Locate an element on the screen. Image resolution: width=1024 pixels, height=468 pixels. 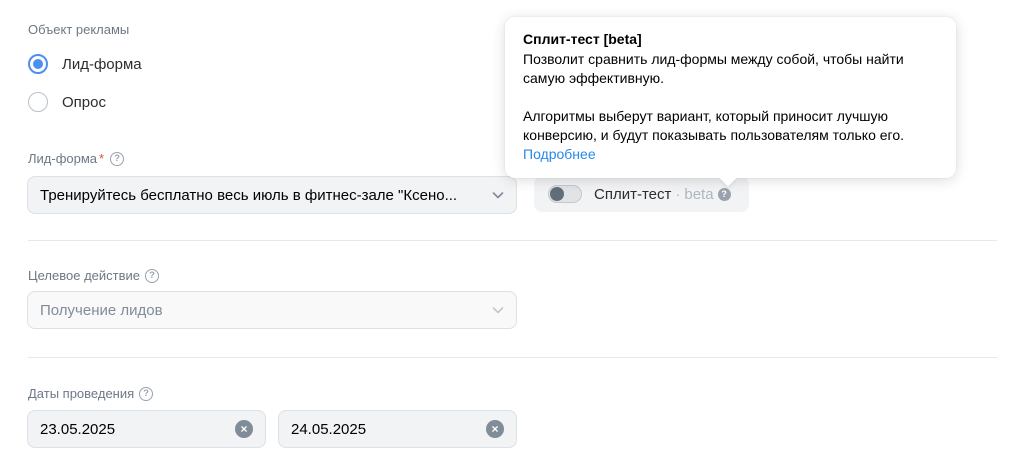
tooltip-title: Сплит-тест [beta] is located at coordinates (582, 39).